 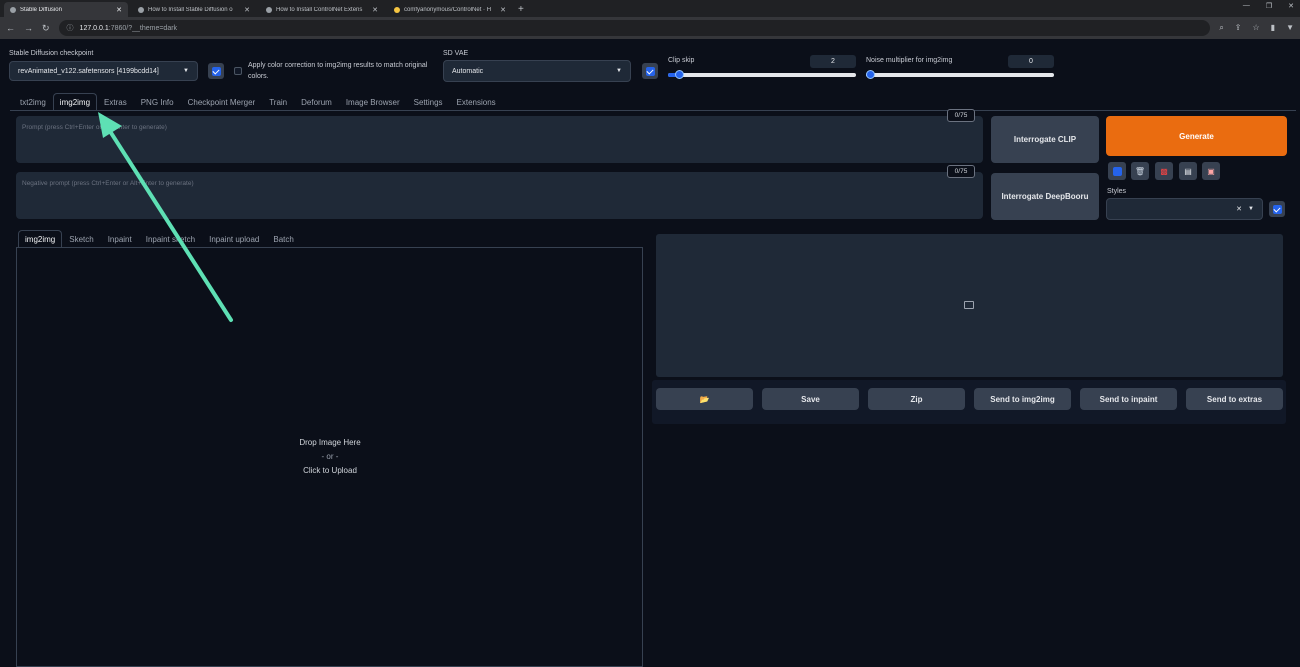 I want to click on save-style-button: ▣, so click(x=1211, y=171).